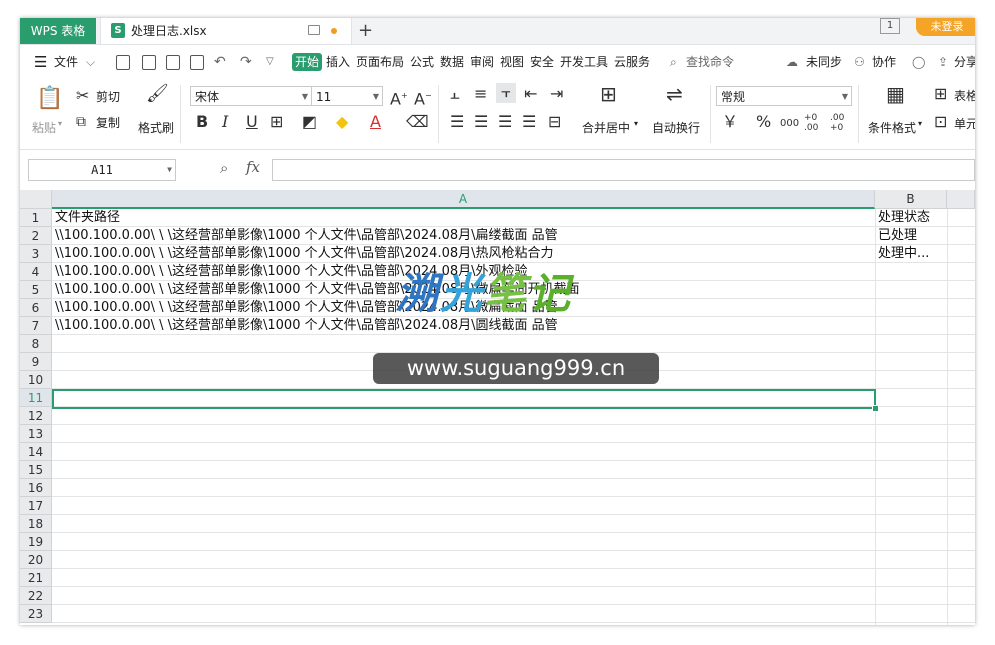 This screenshot has width=995, height=645. Describe the element at coordinates (314, 30) in the screenshot. I see `monitor-icon` at that location.